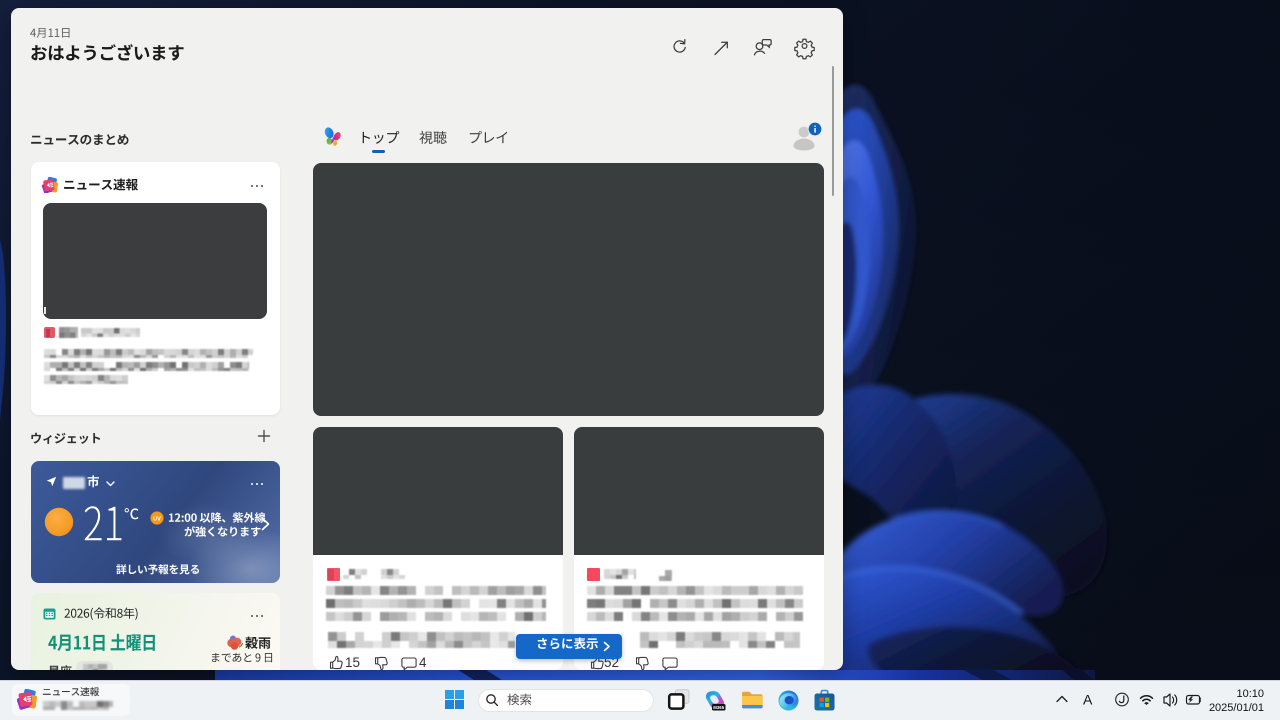 The width and height of the screenshot is (1280, 720). I want to click on svg-text: UV, so click(157, 519).